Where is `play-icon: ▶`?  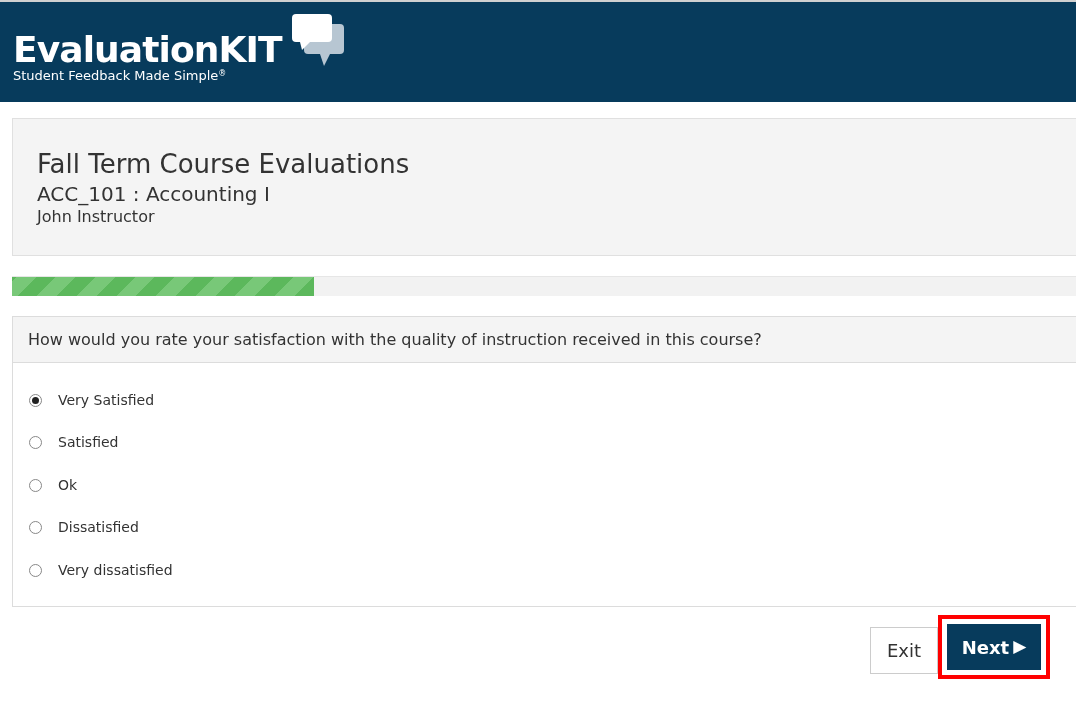 play-icon: ▶ is located at coordinates (1020, 647).